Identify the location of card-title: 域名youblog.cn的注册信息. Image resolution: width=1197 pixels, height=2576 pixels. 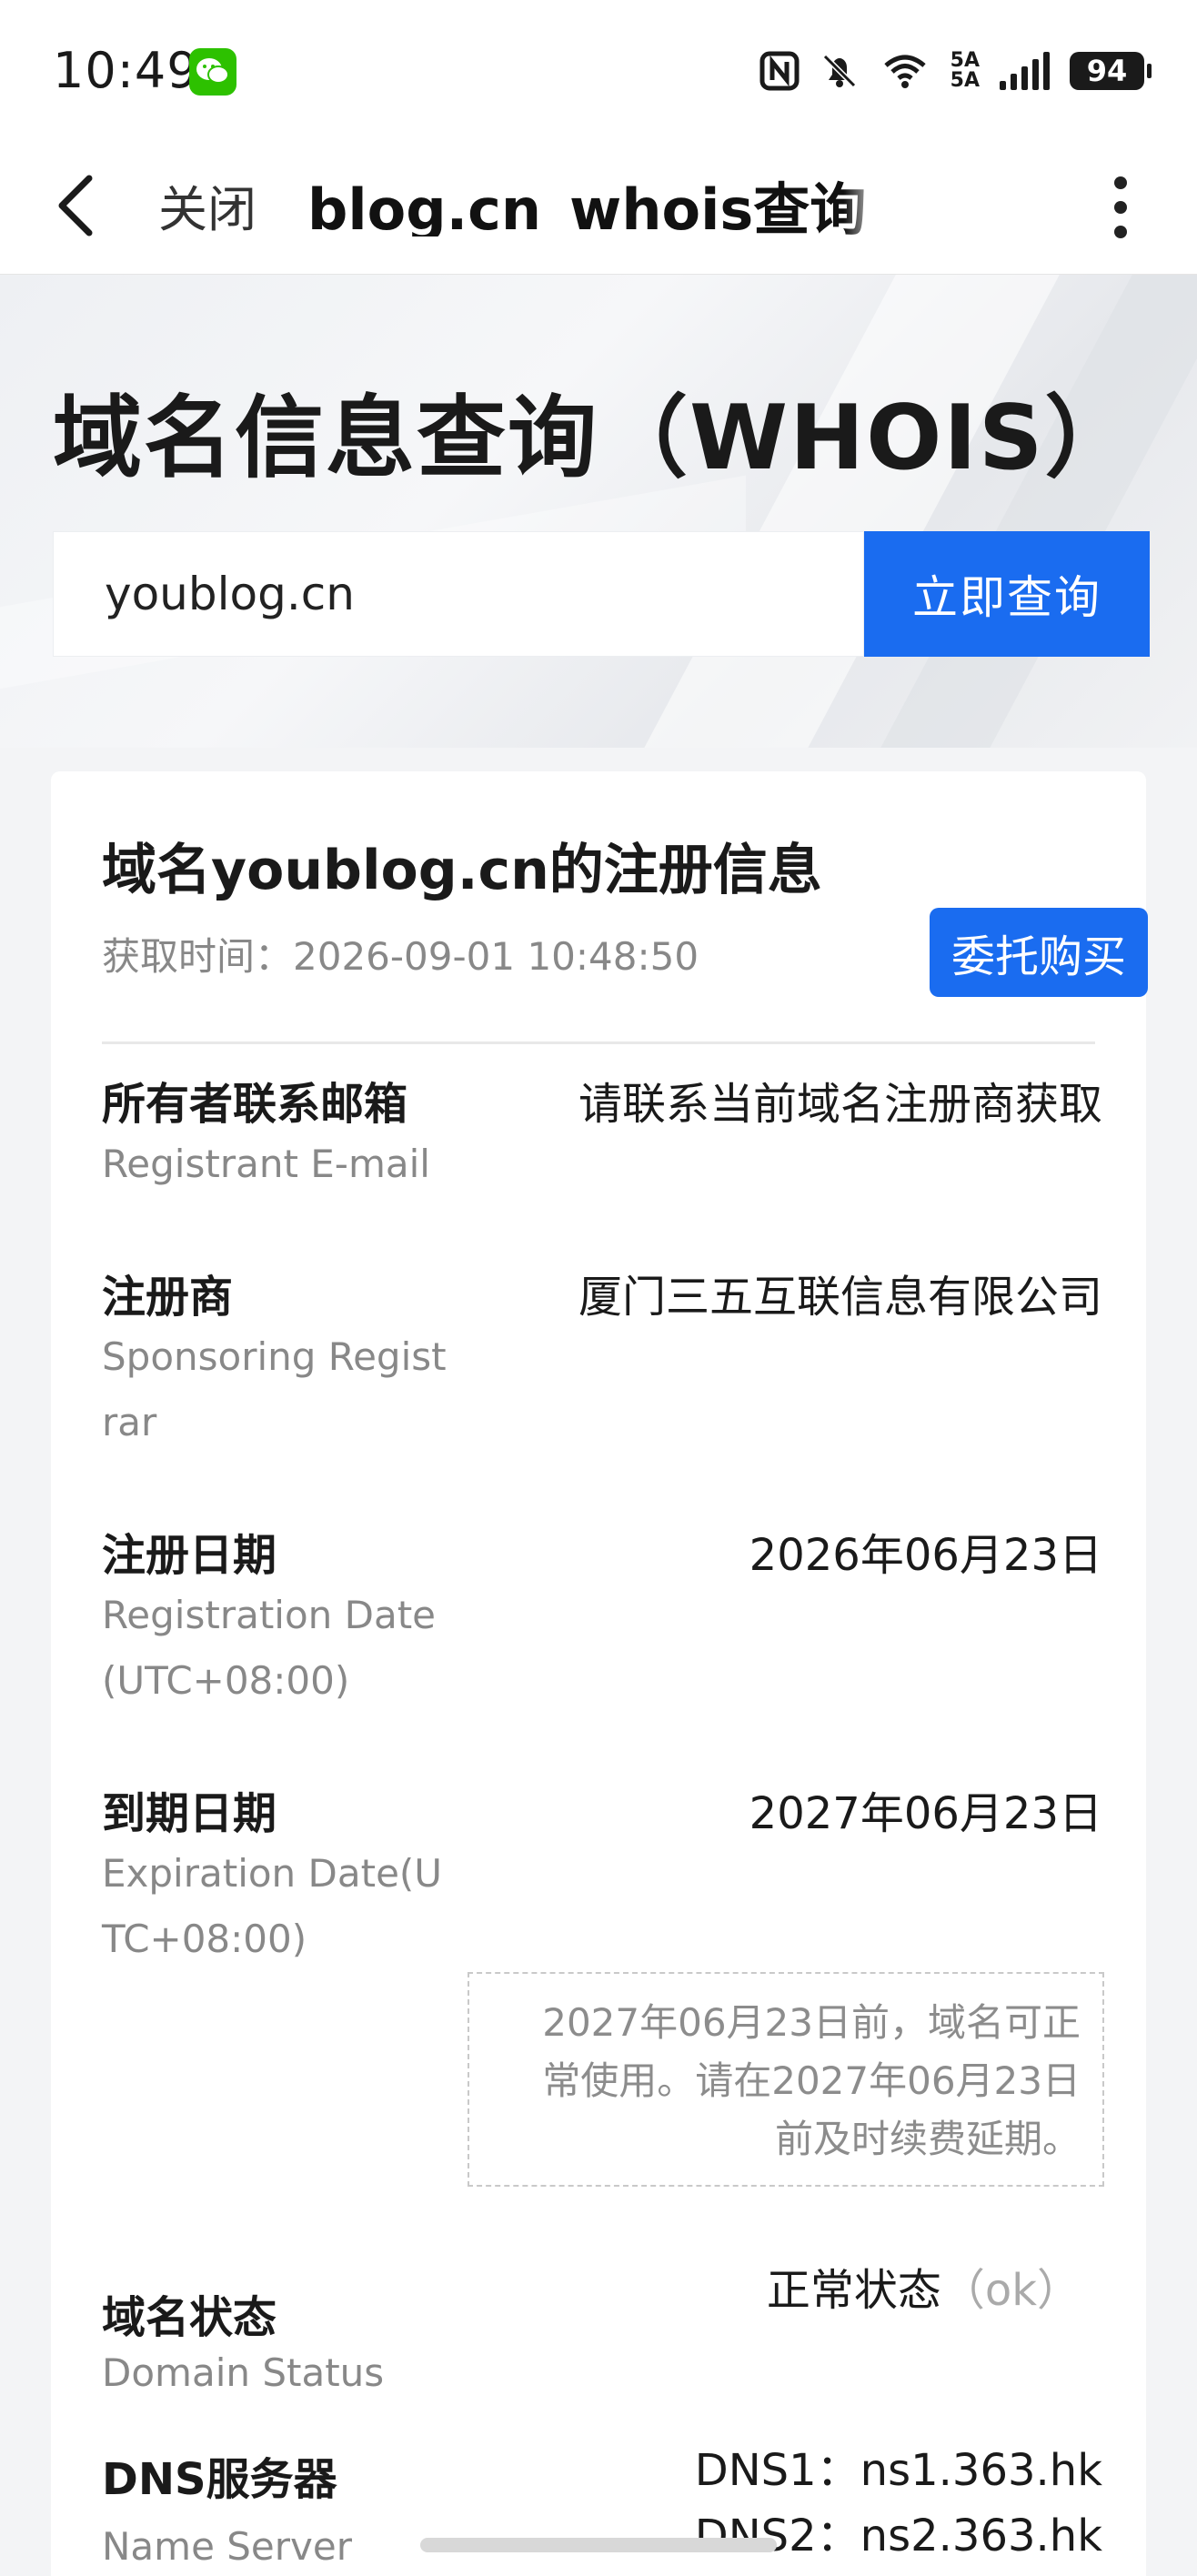
(462, 870).